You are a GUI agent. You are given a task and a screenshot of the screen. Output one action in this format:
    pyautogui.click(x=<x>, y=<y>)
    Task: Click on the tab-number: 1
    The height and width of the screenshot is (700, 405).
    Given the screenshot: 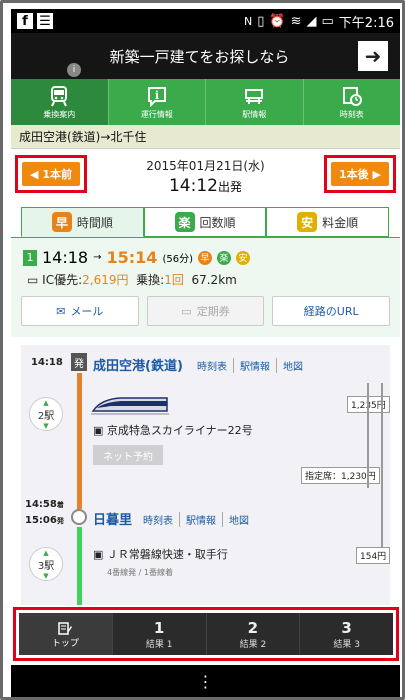 What is the action you would take?
    pyautogui.click(x=159, y=627)
    